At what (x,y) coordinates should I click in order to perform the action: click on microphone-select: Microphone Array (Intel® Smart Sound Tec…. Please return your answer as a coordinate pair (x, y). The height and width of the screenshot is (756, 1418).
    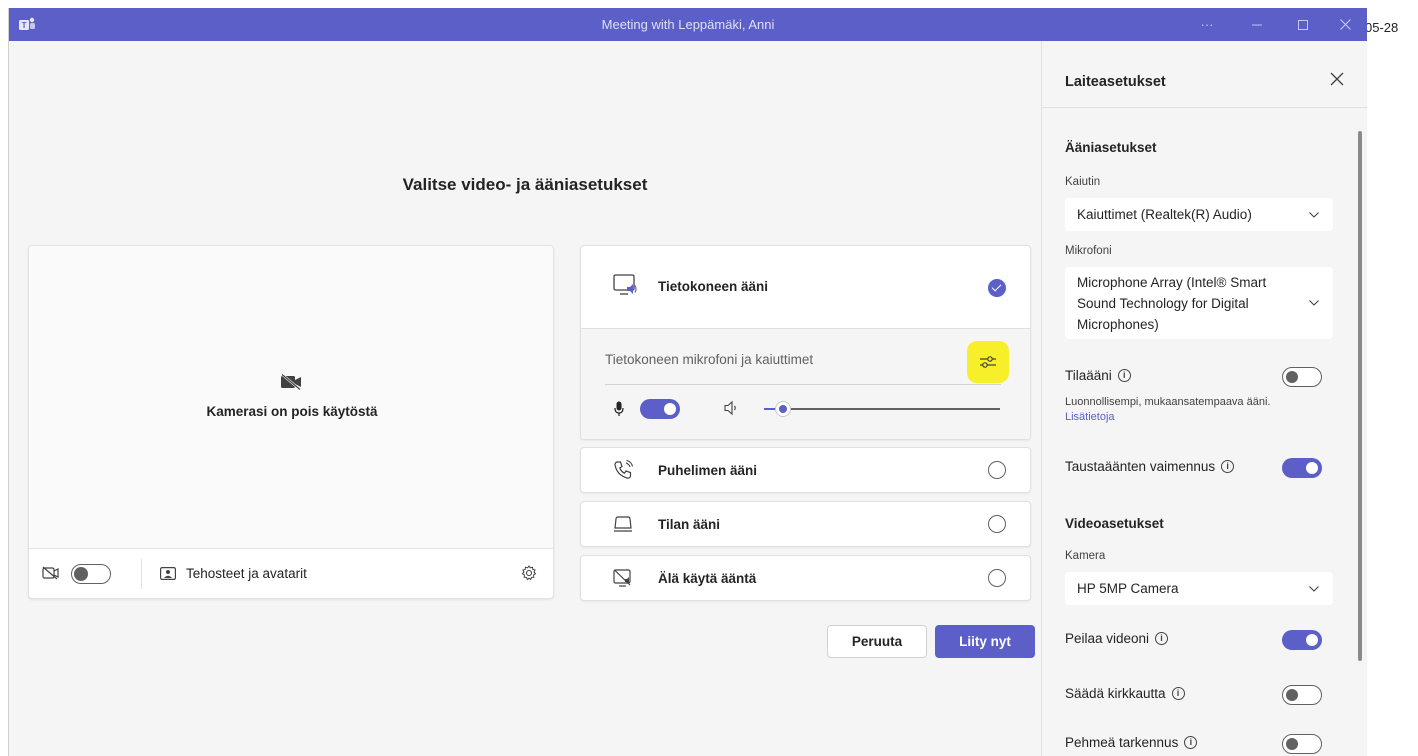
    Looking at the image, I should click on (1199, 303).